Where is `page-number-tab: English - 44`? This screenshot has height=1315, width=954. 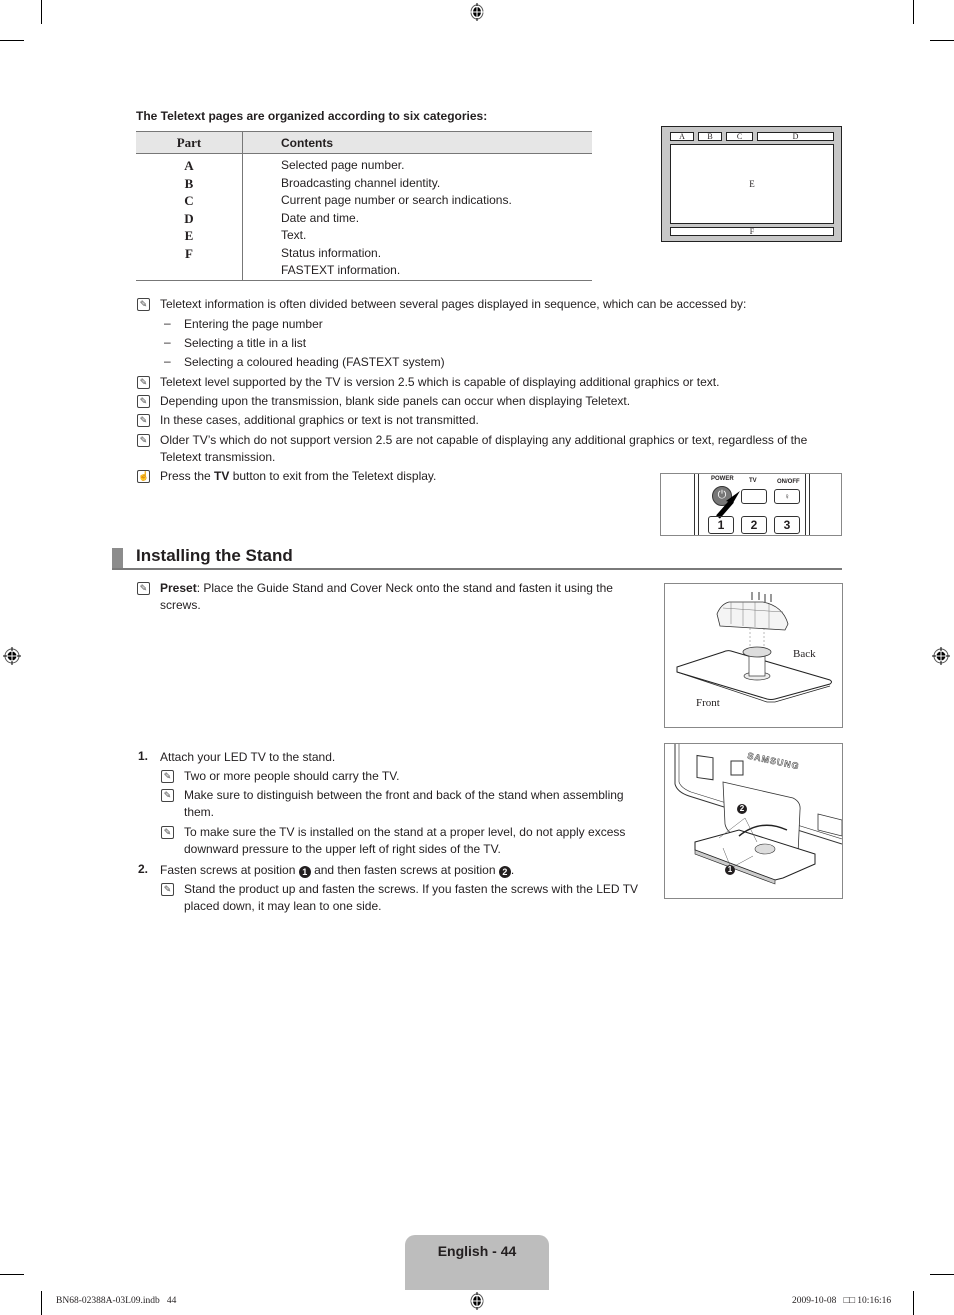
page-number-tab: English - 44 is located at coordinates (477, 1262).